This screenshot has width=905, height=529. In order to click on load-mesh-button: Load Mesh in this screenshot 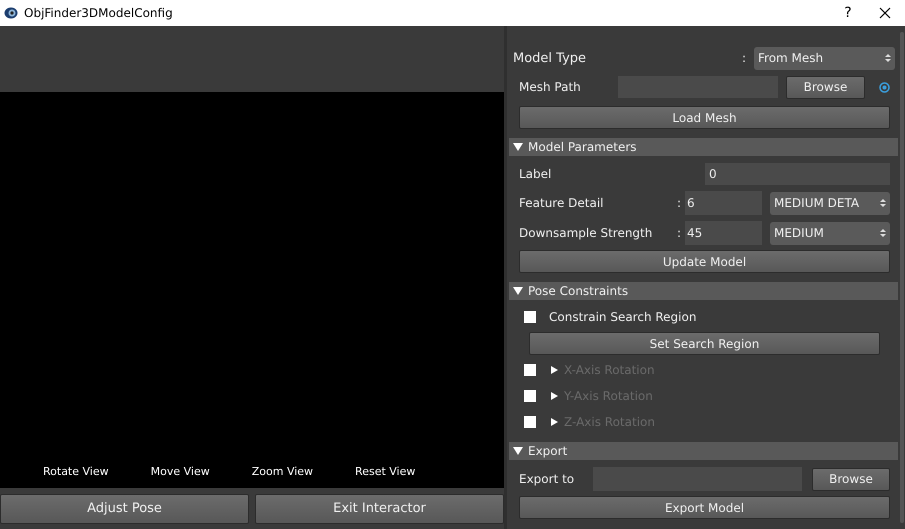, I will do `click(704, 117)`.